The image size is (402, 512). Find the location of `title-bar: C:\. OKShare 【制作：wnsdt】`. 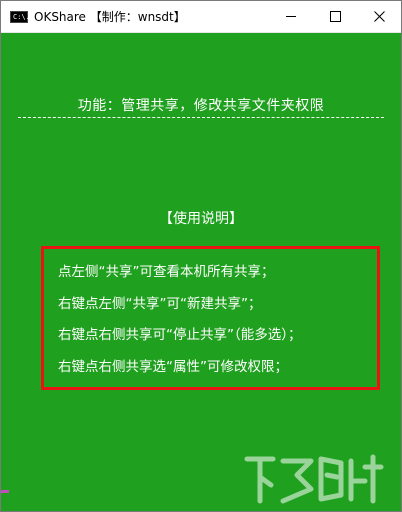

title-bar: C:\. OKShare 【制作：wnsdt】 is located at coordinates (201, 17).